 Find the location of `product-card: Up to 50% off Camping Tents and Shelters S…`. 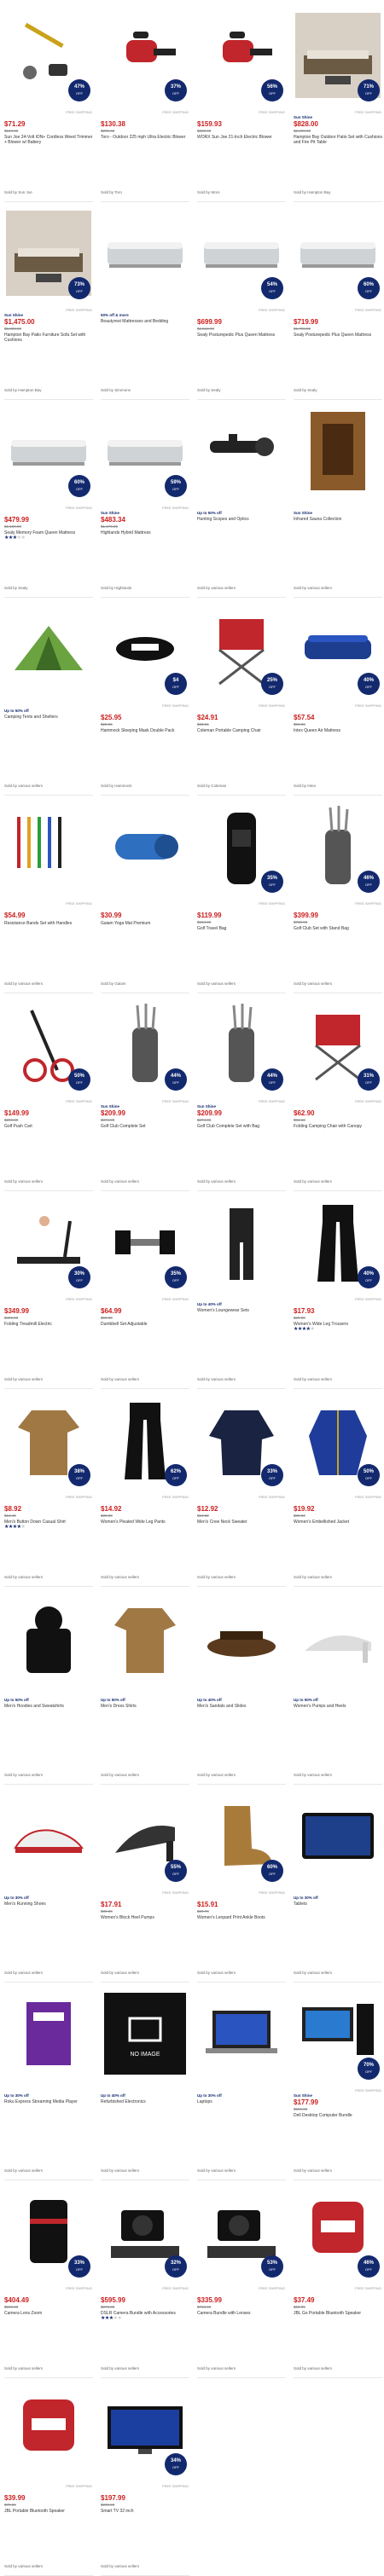

product-card: Up to 50% off Camping Tents and Shelters S… is located at coordinates (48, 697).